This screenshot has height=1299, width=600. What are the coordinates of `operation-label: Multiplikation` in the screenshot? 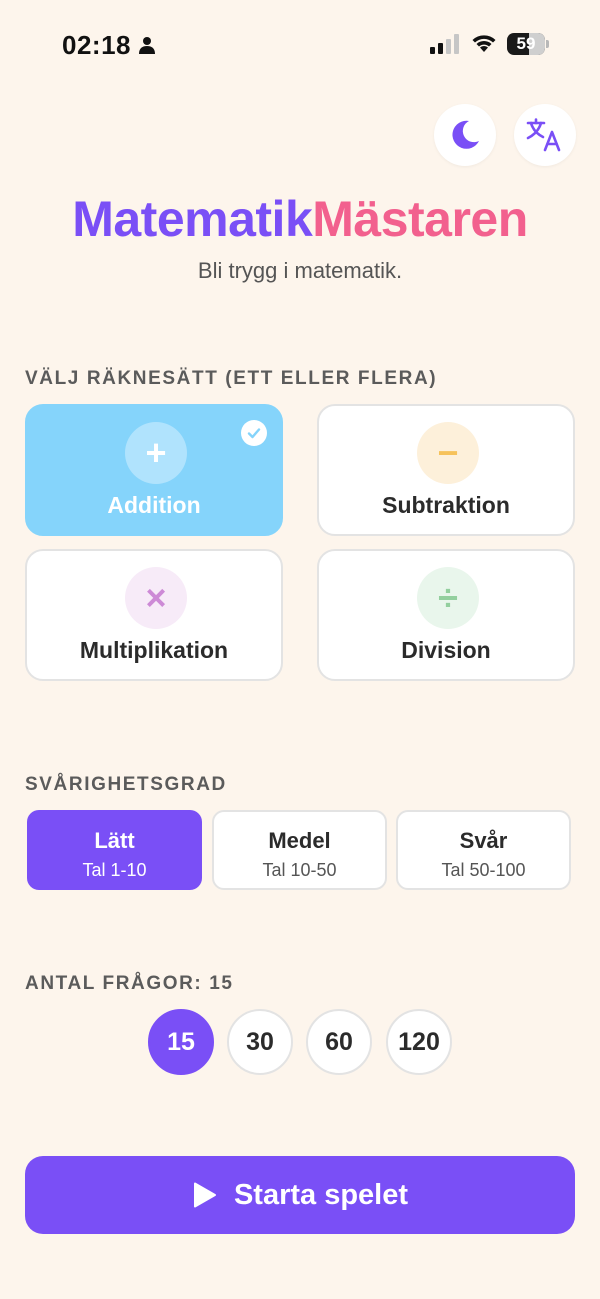 It's located at (154, 650).